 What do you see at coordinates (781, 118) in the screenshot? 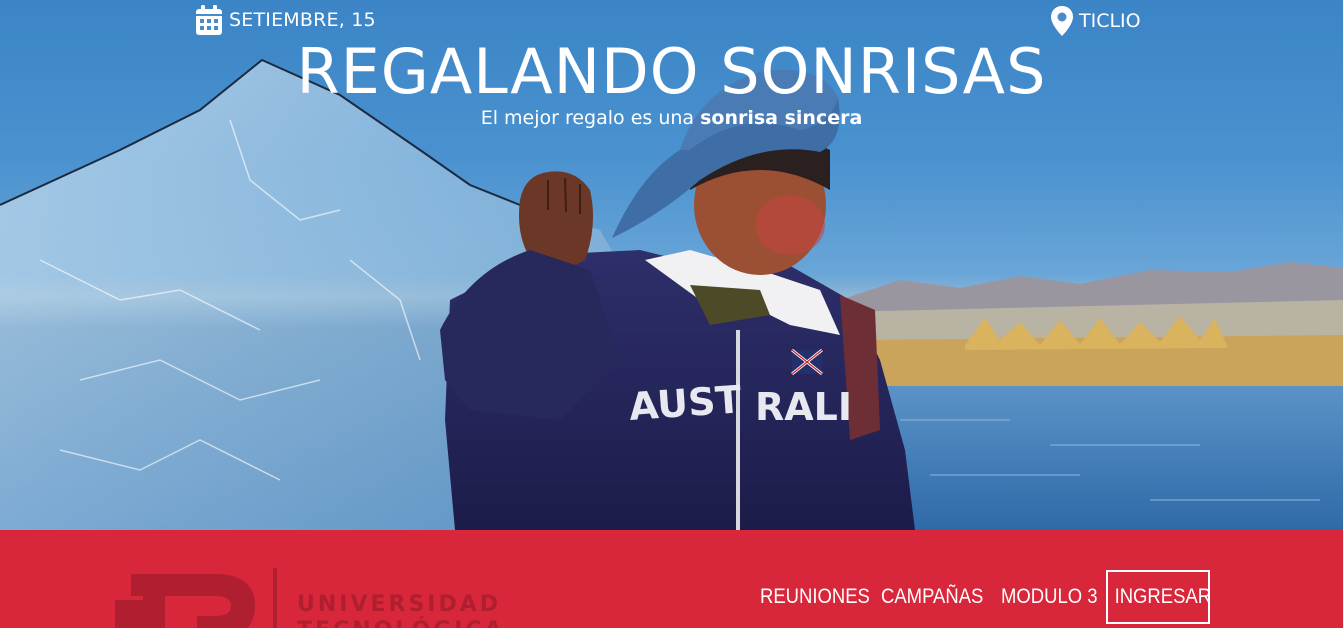
I see `hero-subtitle-emphasis: sonrisa sincera` at bounding box center [781, 118].